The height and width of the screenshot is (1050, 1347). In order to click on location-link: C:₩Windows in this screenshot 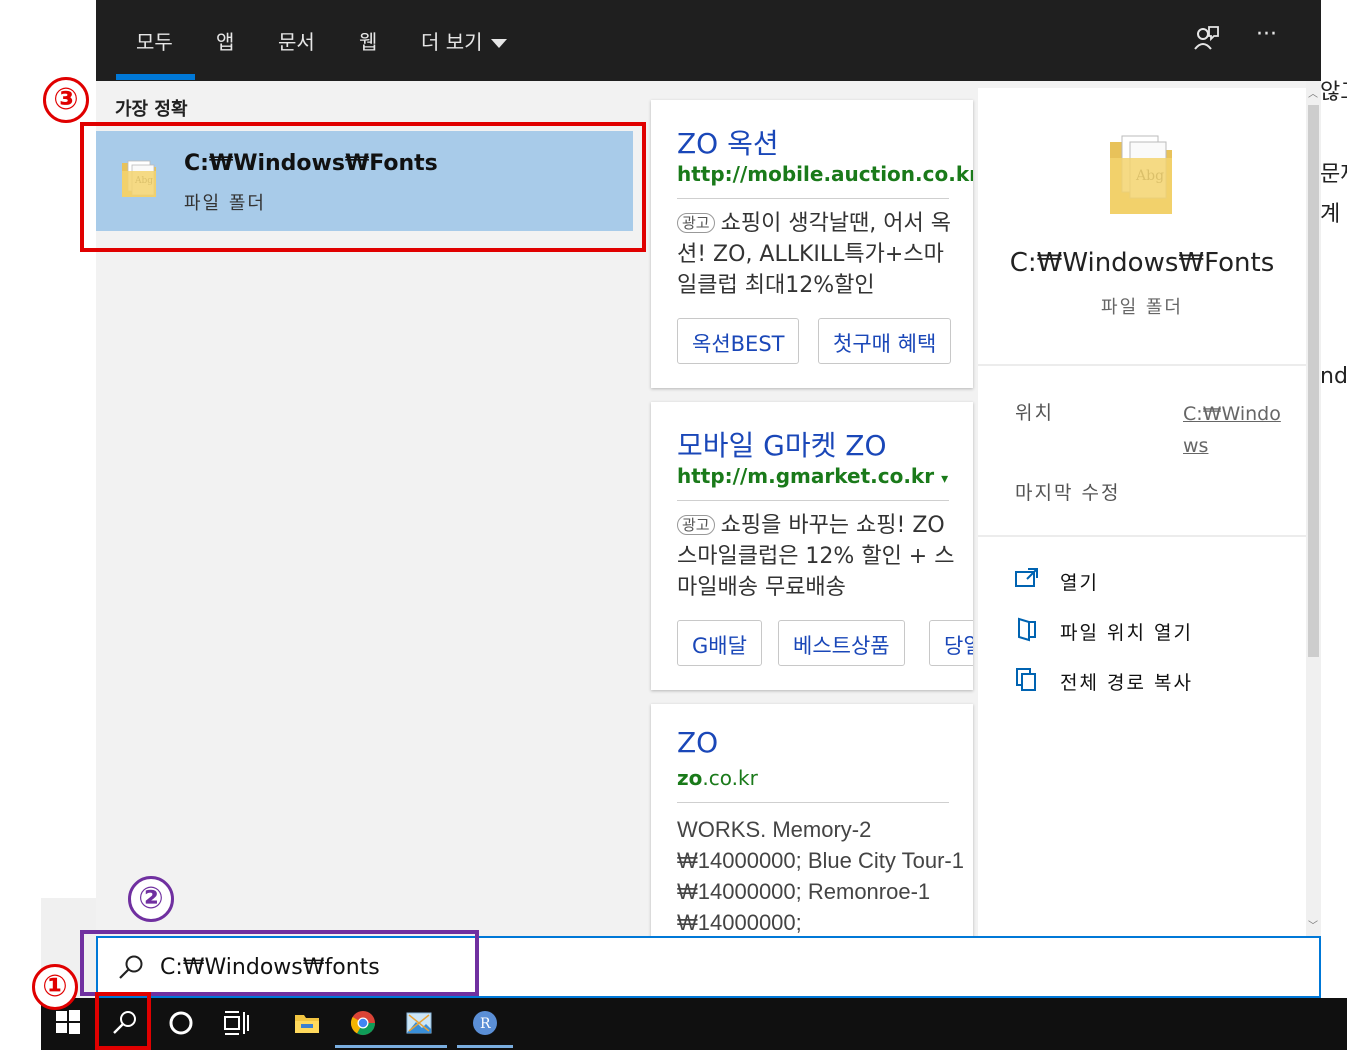, I will do `click(1233, 430)`.